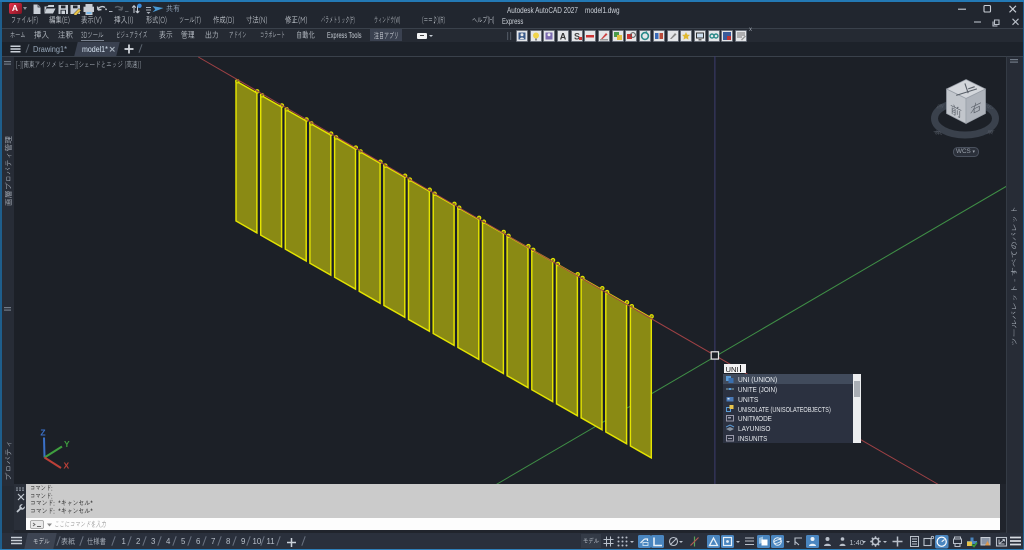  Describe the element at coordinates (66, 465) in the screenshot. I see `svg-text: X` at that location.